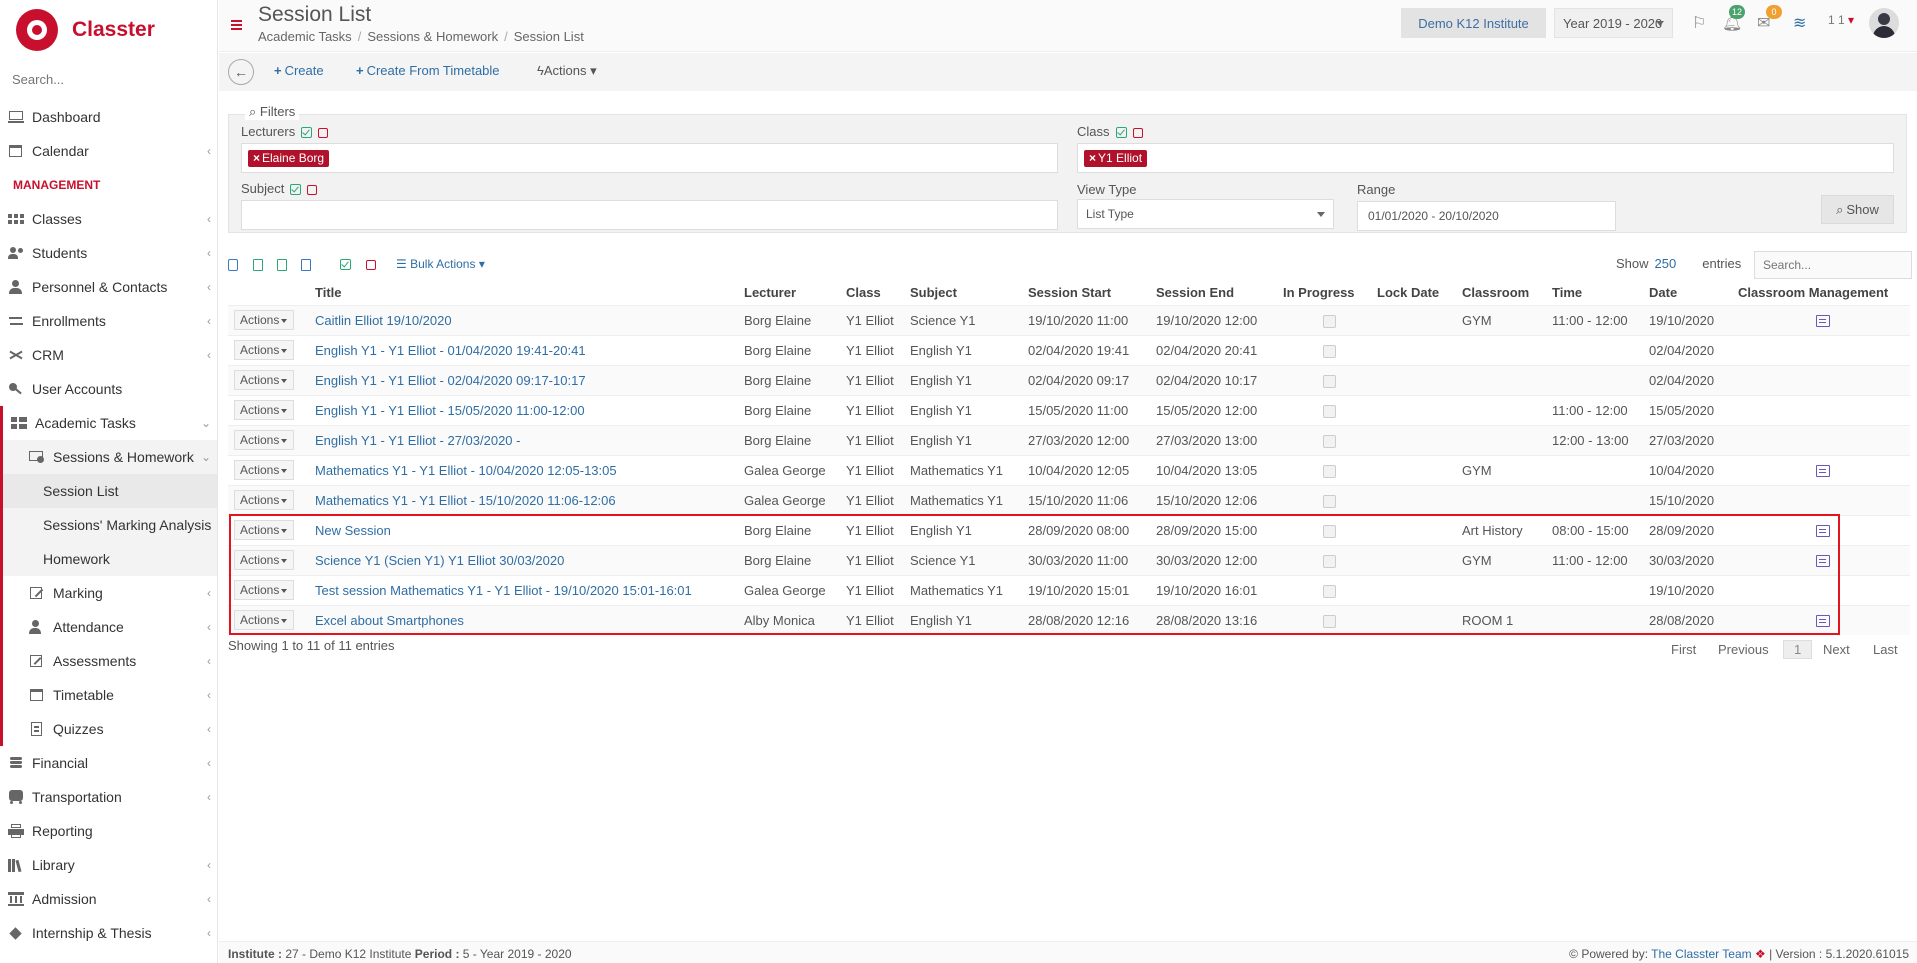 The height and width of the screenshot is (963, 1917). Describe the element at coordinates (282, 265) in the screenshot. I see `csv-icon` at that location.